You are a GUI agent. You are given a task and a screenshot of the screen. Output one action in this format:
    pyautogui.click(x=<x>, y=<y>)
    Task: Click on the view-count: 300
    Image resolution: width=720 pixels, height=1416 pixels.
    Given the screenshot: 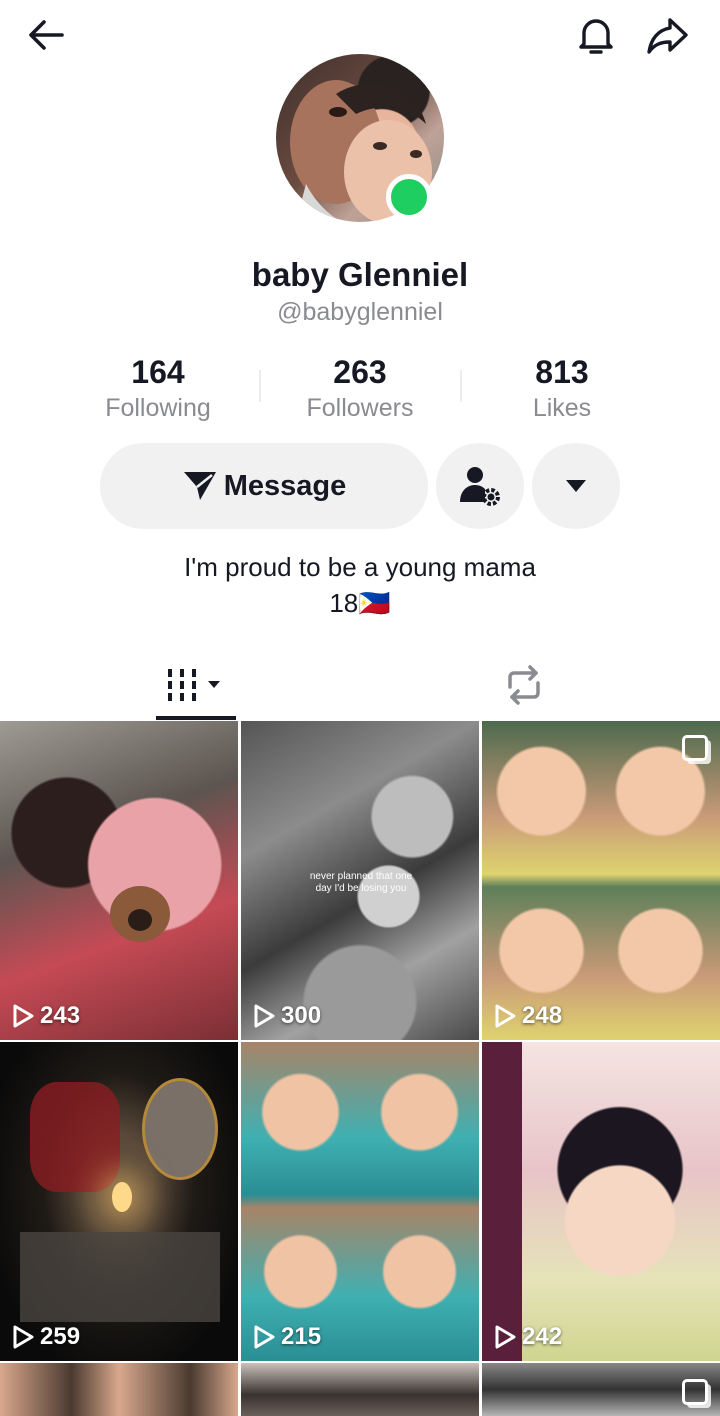 What is the action you would take?
    pyautogui.click(x=287, y=1016)
    